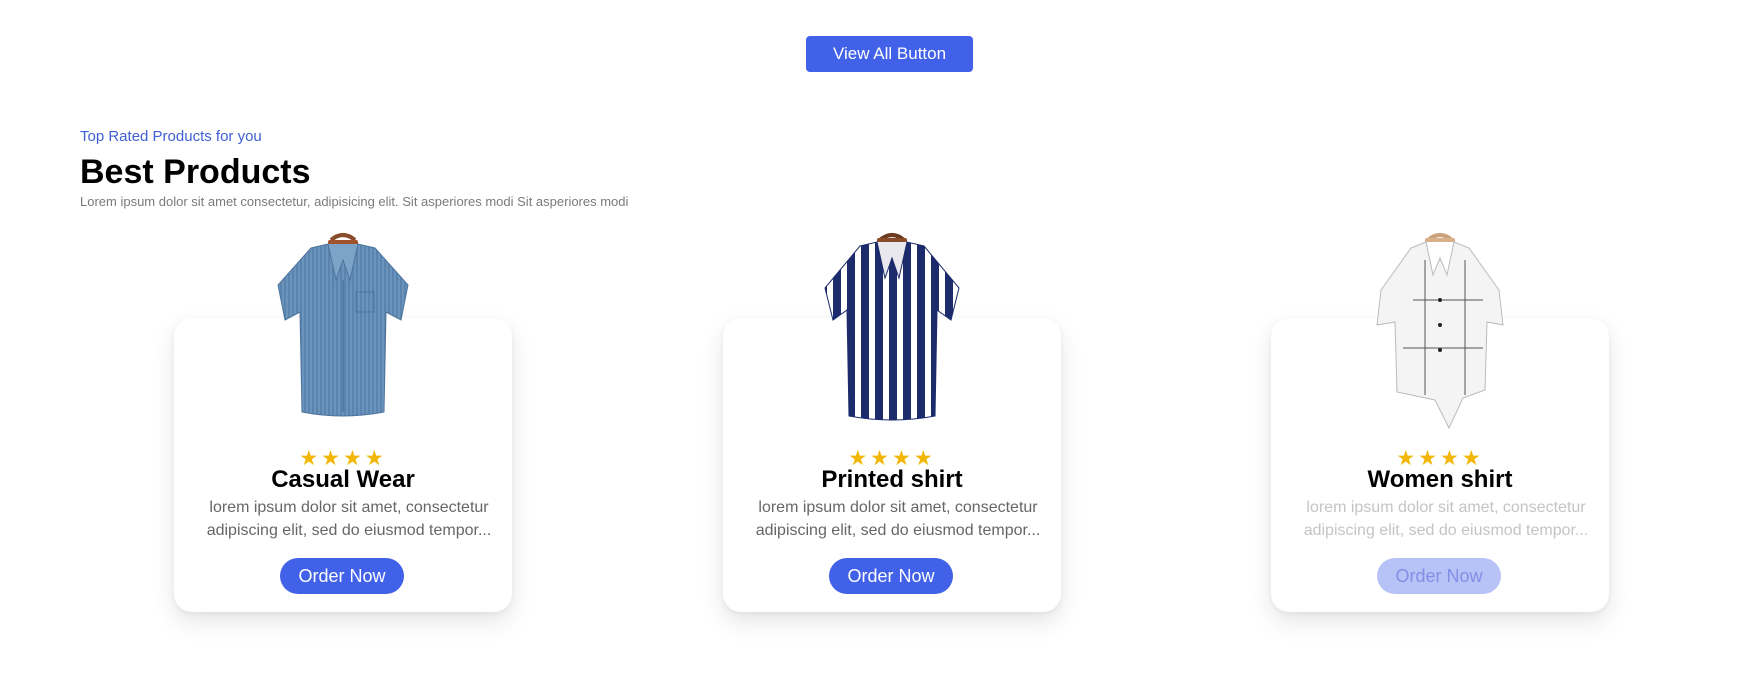 Image resolution: width=1743 pixels, height=682 pixels. What do you see at coordinates (889, 54) in the screenshot?
I see `view-all-button: View All Button` at bounding box center [889, 54].